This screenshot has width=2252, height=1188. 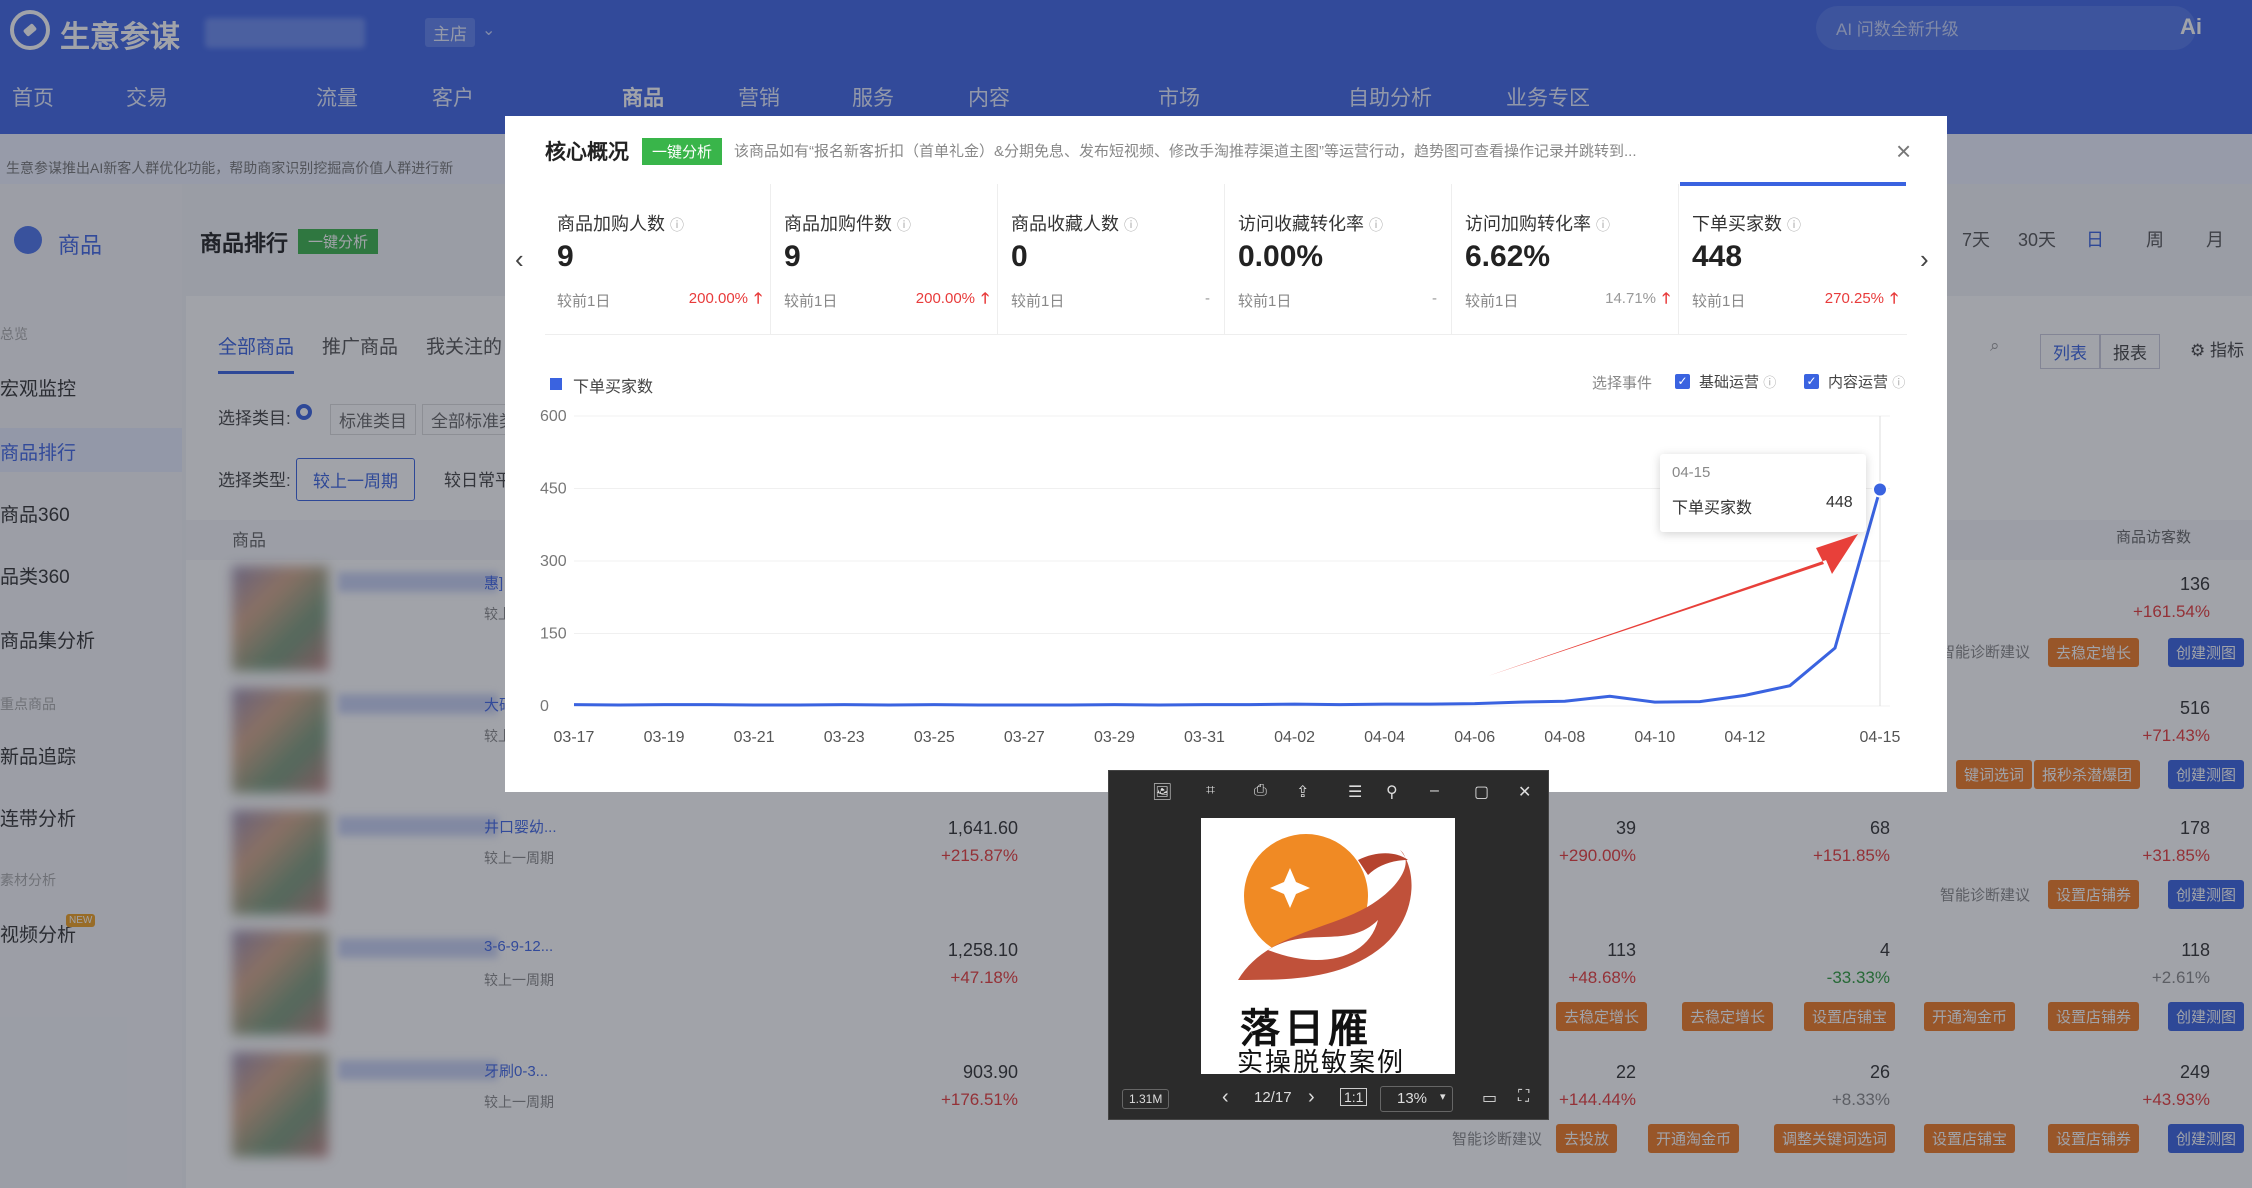 What do you see at coordinates (1260, 791) in the screenshot?
I see `print-icon: ⎙` at bounding box center [1260, 791].